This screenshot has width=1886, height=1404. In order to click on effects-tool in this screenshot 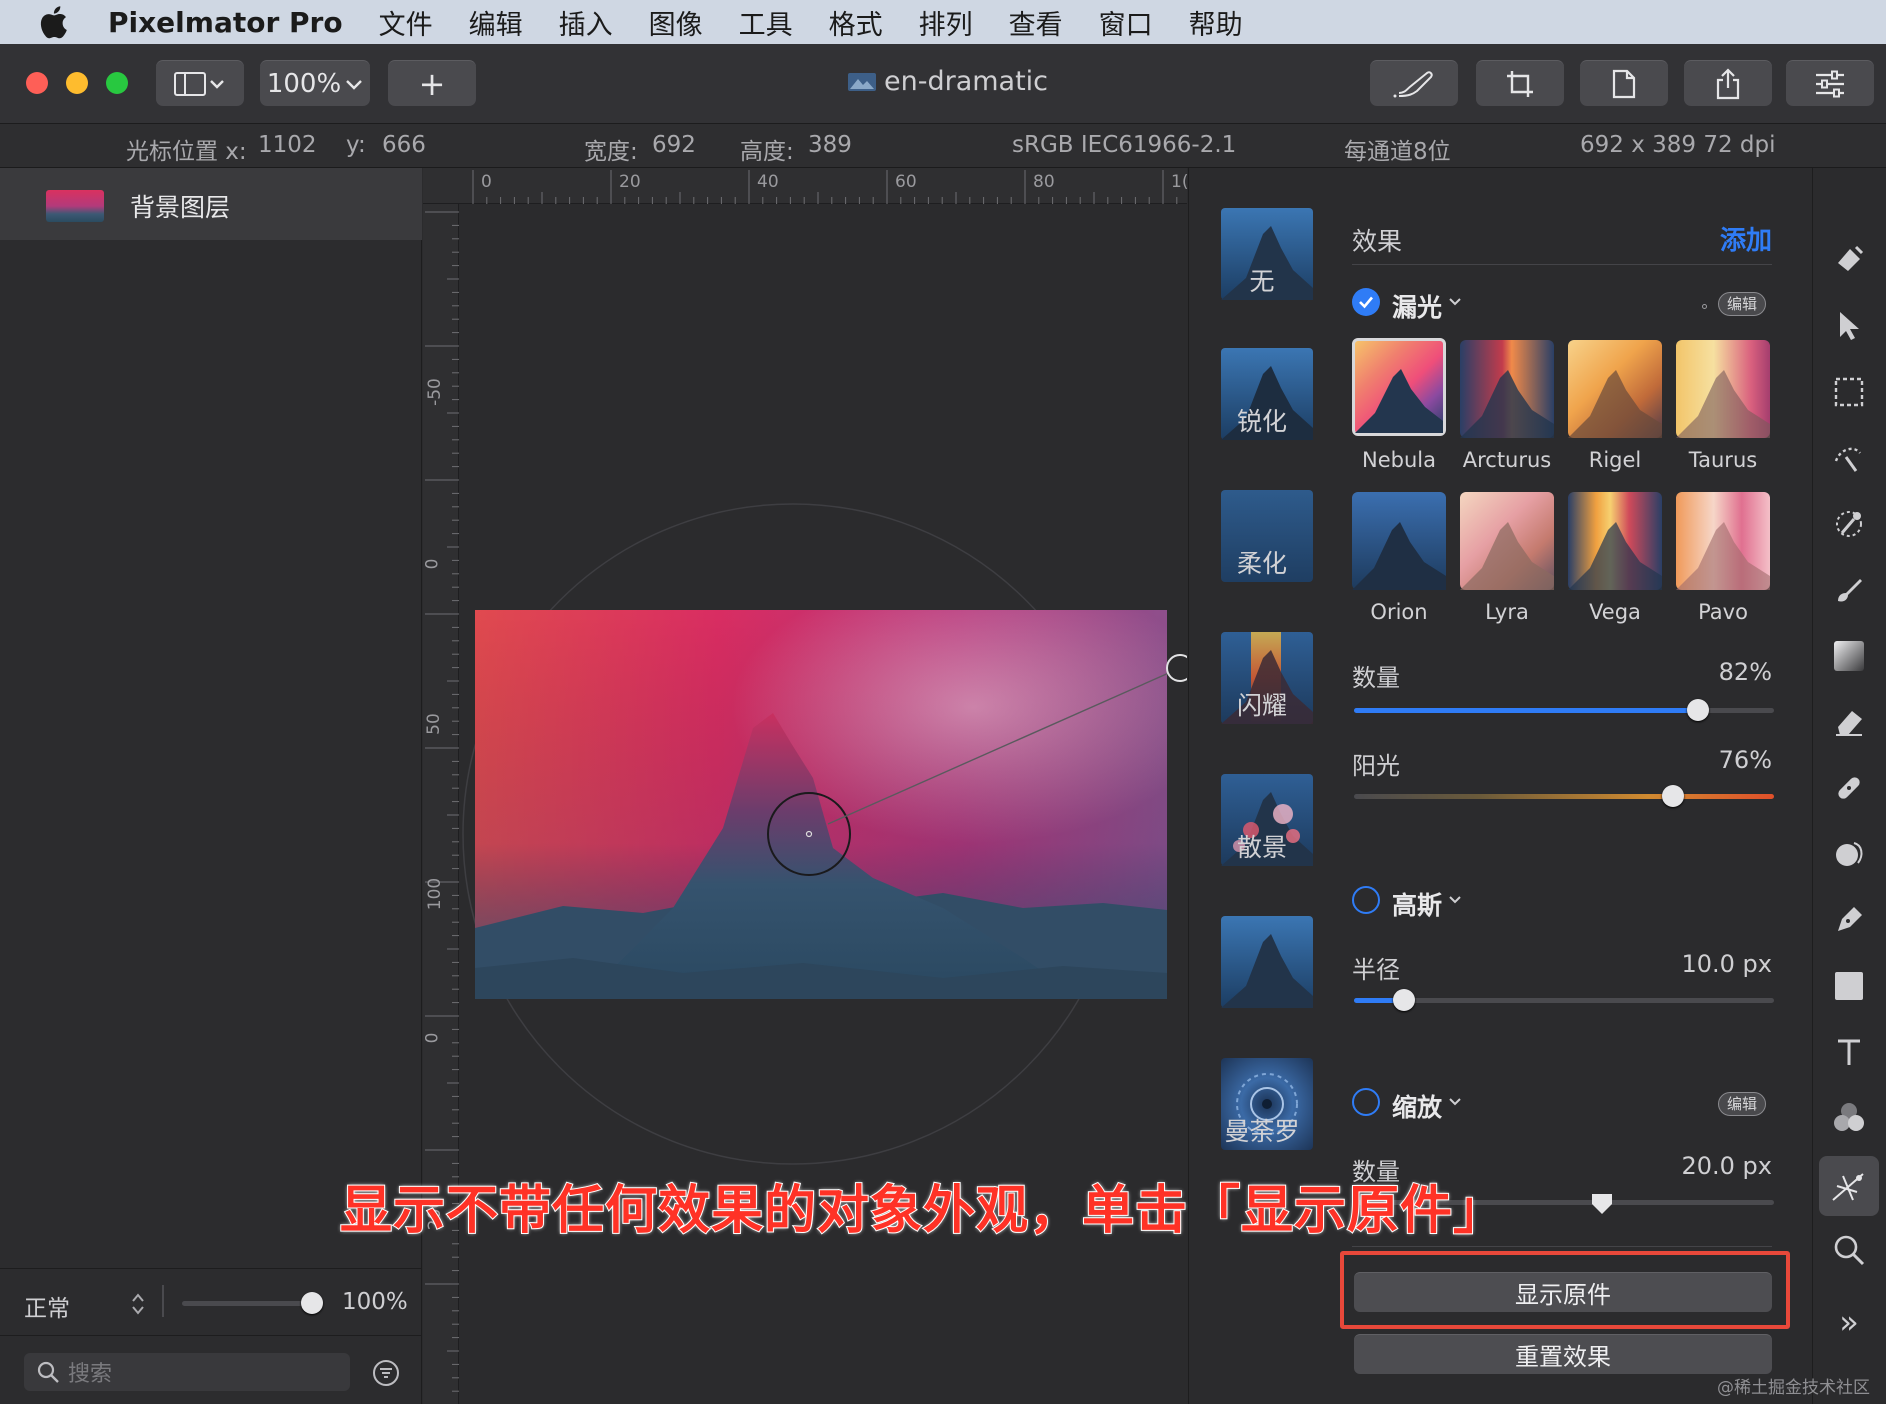, I will do `click(1849, 1186)`.